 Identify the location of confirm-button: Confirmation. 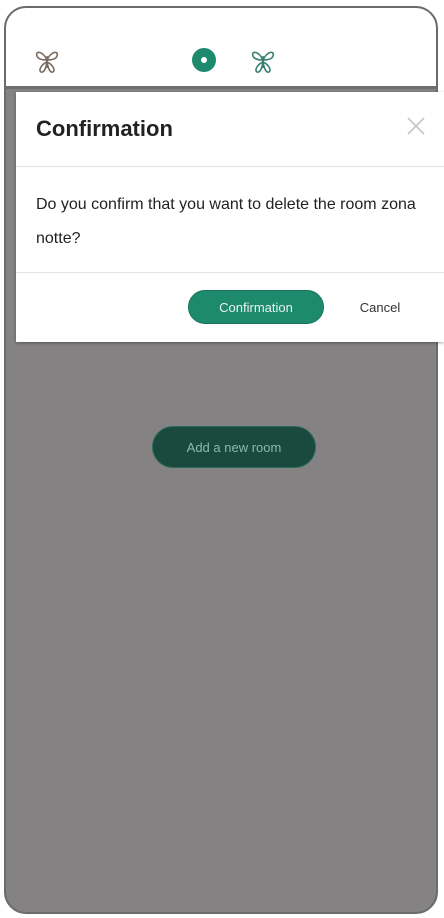
(256, 307).